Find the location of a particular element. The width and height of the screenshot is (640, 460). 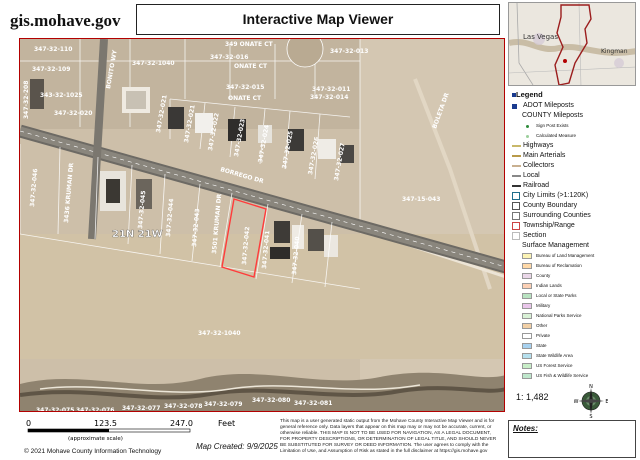

legend-item: Military is located at coordinates (572, 306).